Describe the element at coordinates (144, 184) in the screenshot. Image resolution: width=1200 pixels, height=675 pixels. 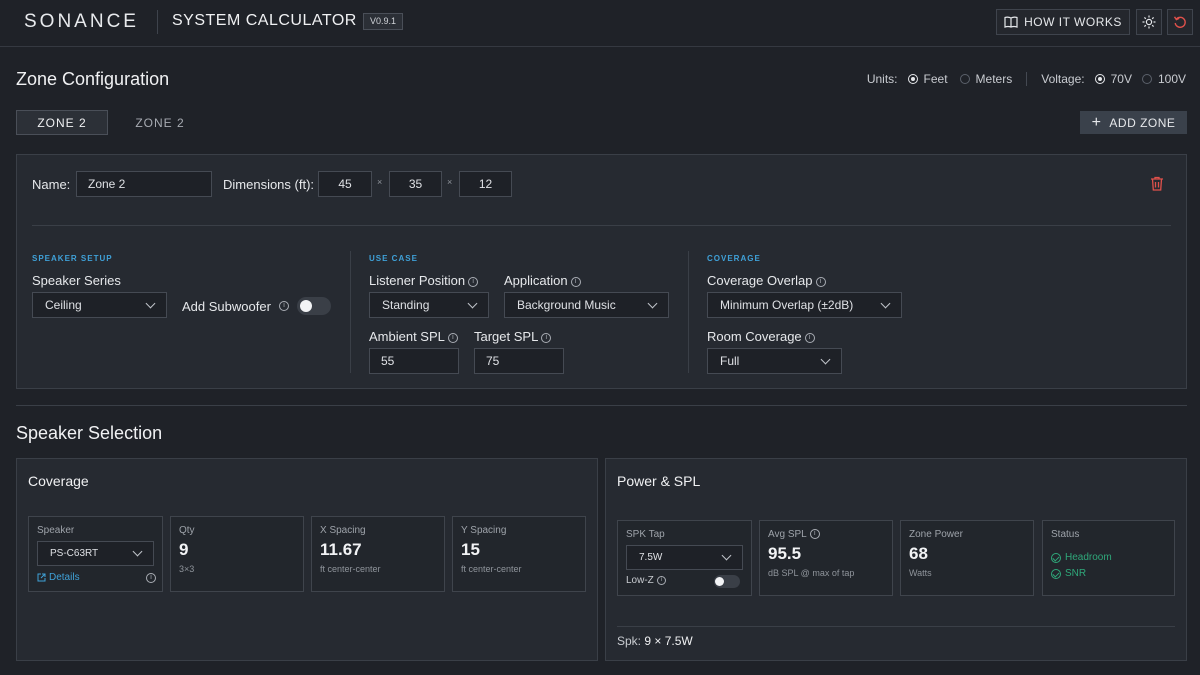
I see `zone-name-input: Zone 2` at that location.